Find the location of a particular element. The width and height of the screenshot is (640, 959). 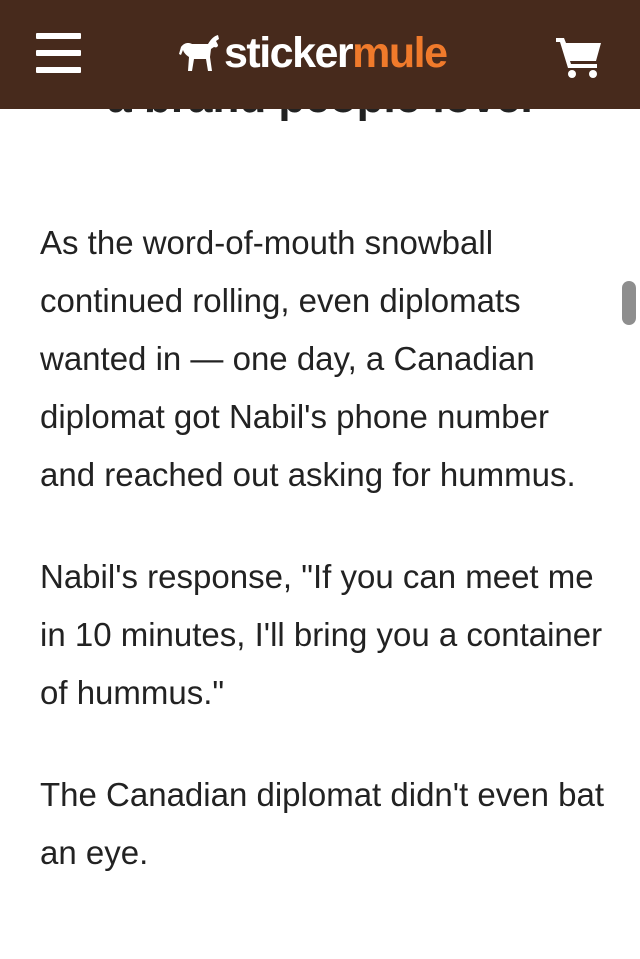

mule-icon is located at coordinates (199, 53).